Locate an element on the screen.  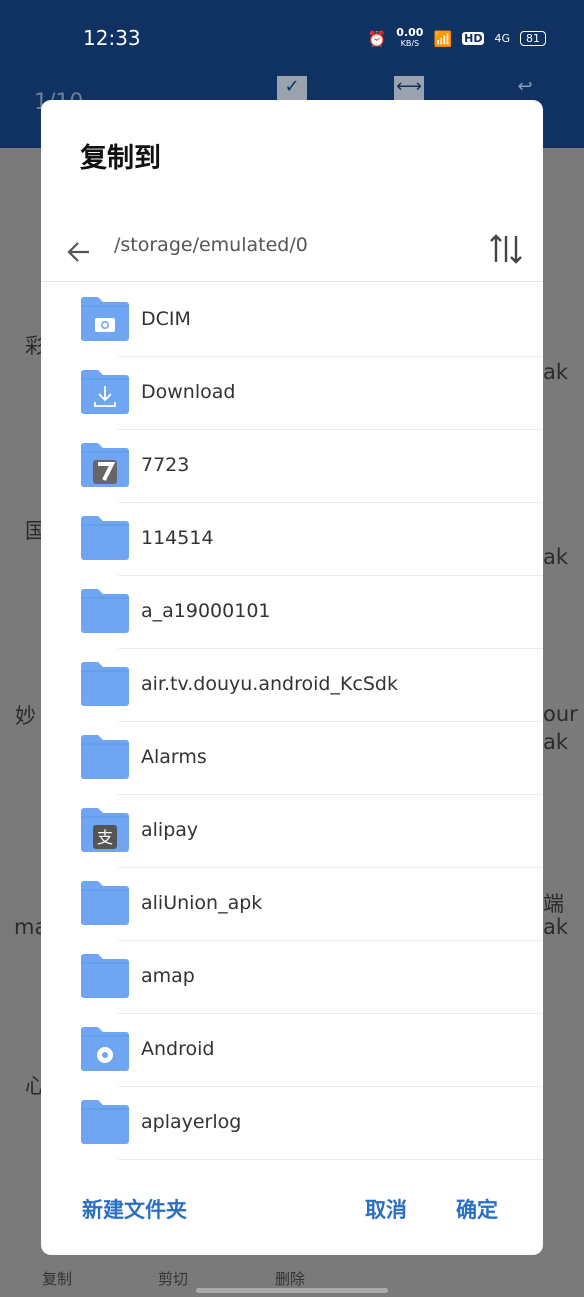
bg-item-label: our is located at coordinates (560, 714).